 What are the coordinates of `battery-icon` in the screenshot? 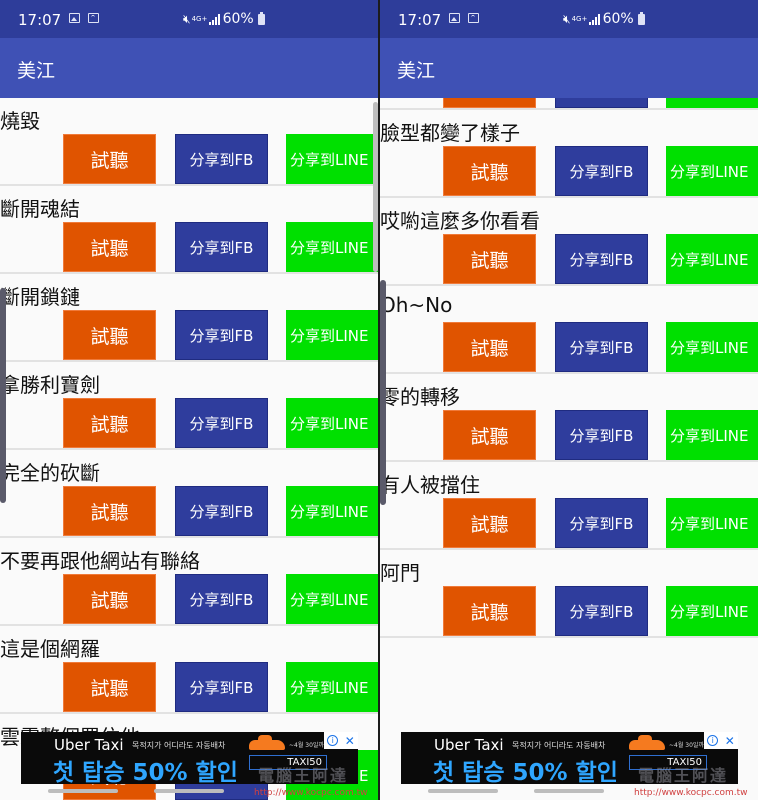 It's located at (261, 18).